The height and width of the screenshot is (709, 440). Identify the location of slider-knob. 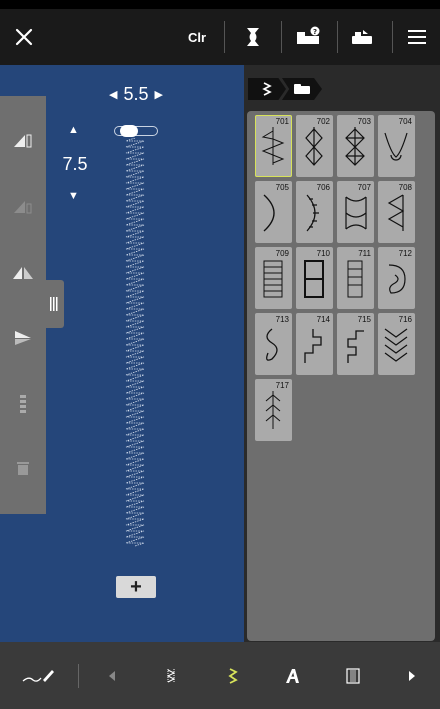
(129, 131).